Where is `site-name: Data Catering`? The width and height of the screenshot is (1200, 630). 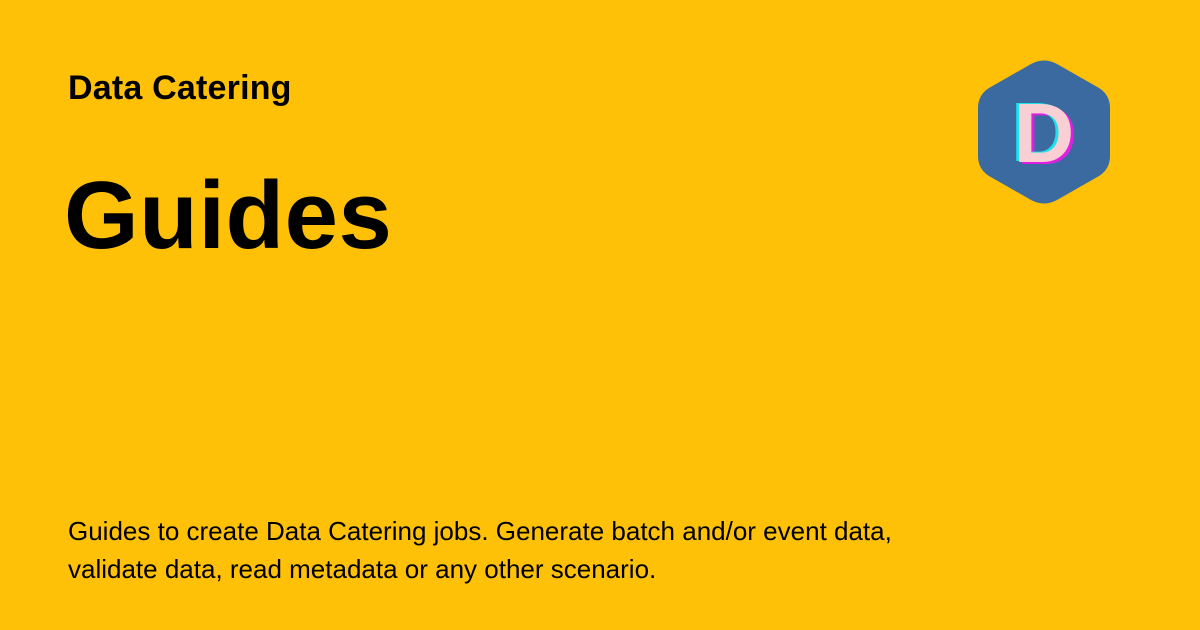
site-name: Data Catering is located at coordinates (180, 88).